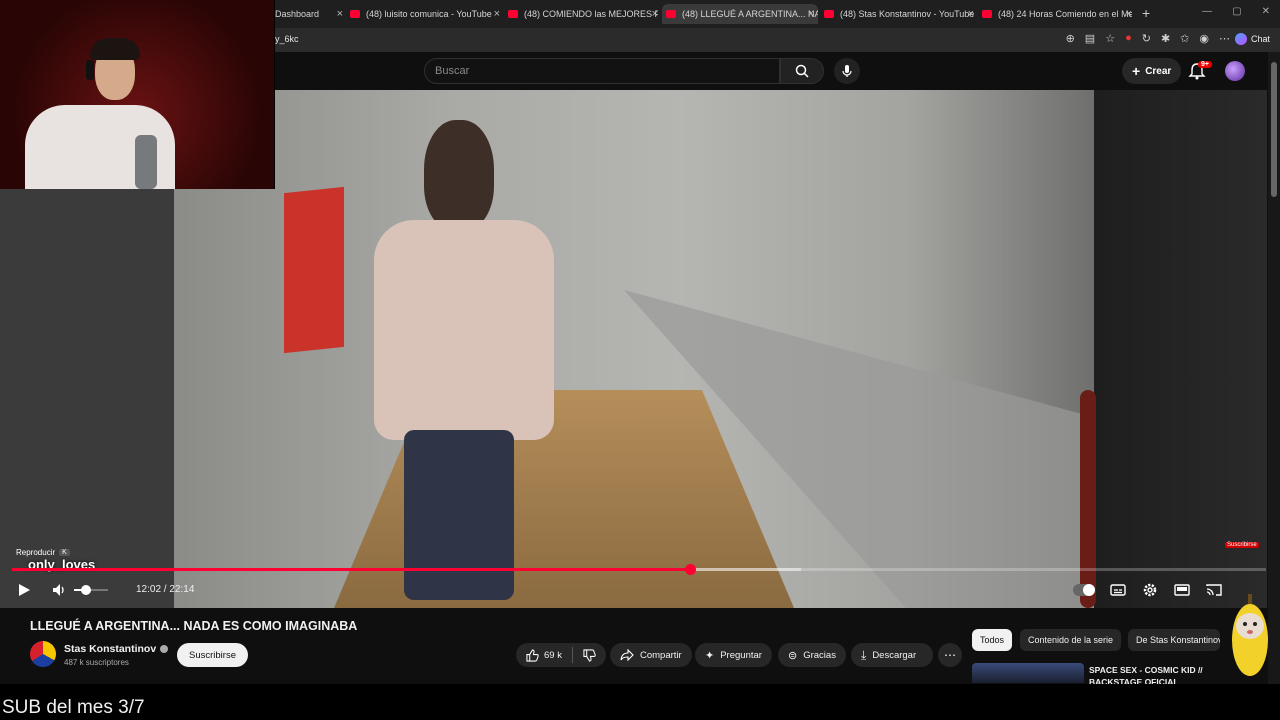 The image size is (1280, 720). Describe the element at coordinates (165, 589) in the screenshot. I see `time-display: 12:02 / 22:14` at that location.